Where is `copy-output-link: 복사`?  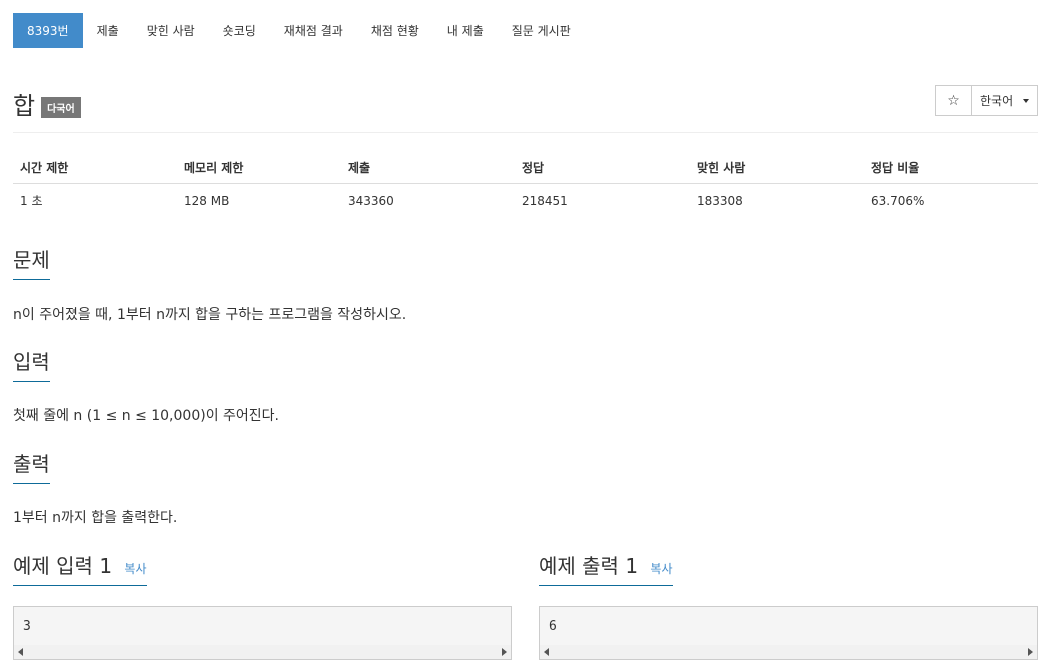 copy-output-link: 복사 is located at coordinates (661, 569).